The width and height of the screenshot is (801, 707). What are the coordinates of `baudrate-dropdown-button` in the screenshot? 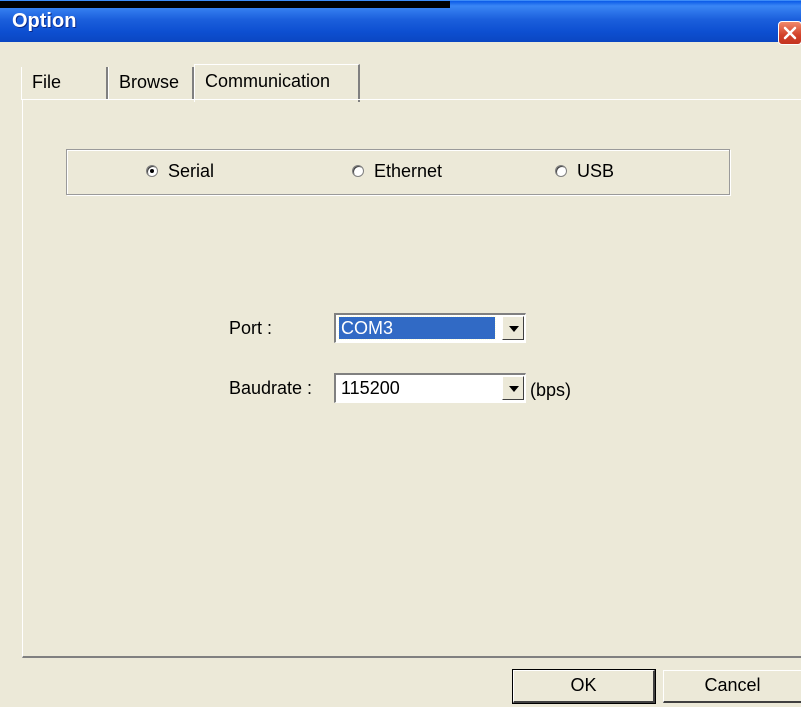 It's located at (513, 388).